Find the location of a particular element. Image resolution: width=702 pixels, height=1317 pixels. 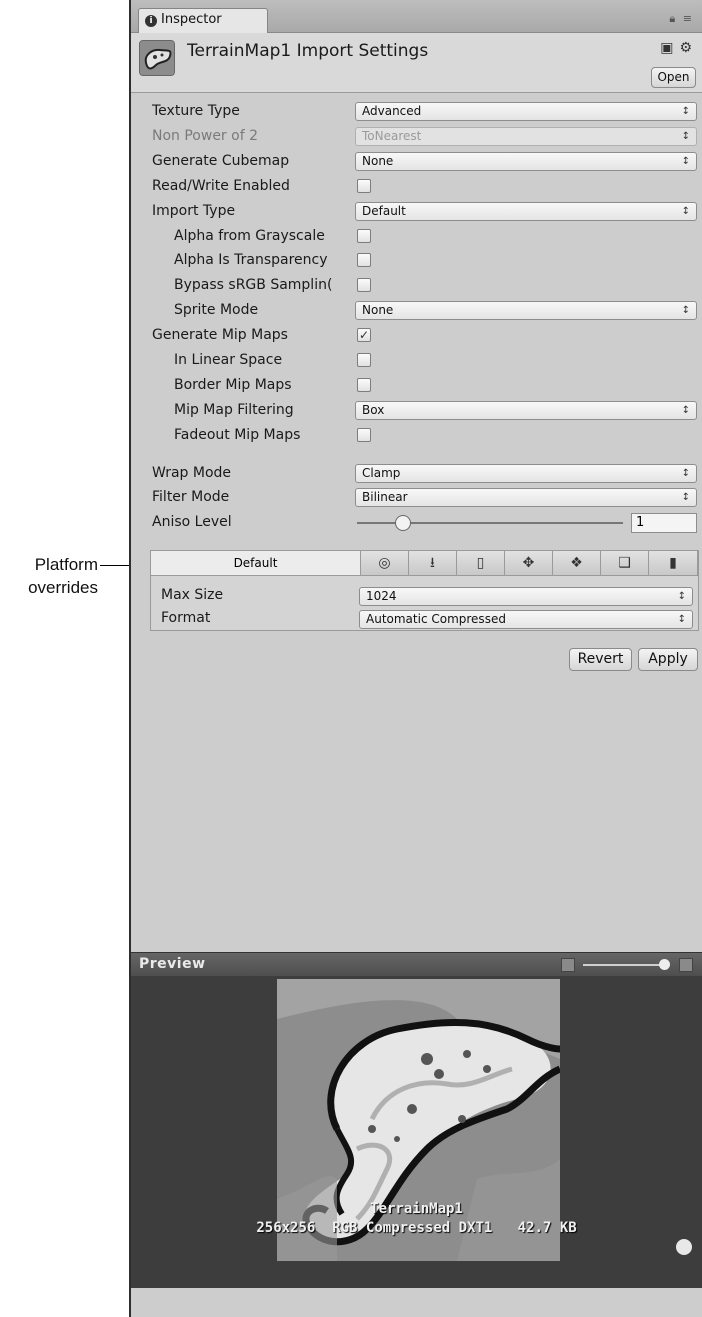

mip-map-filtering-dropdown: Box is located at coordinates (526, 410).